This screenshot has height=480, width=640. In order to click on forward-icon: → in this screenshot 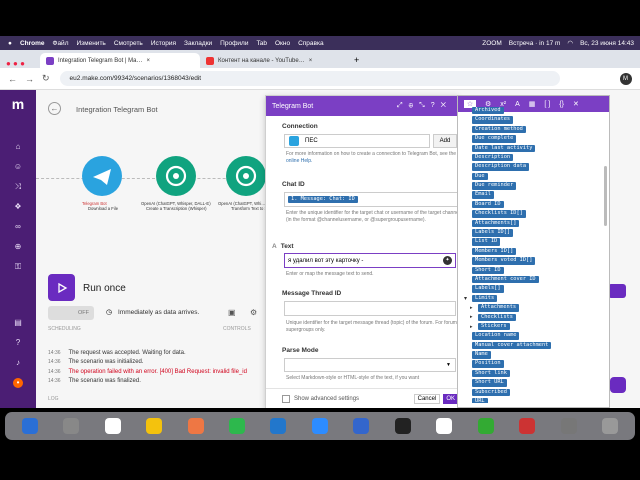, I will do `click(29, 79)`.